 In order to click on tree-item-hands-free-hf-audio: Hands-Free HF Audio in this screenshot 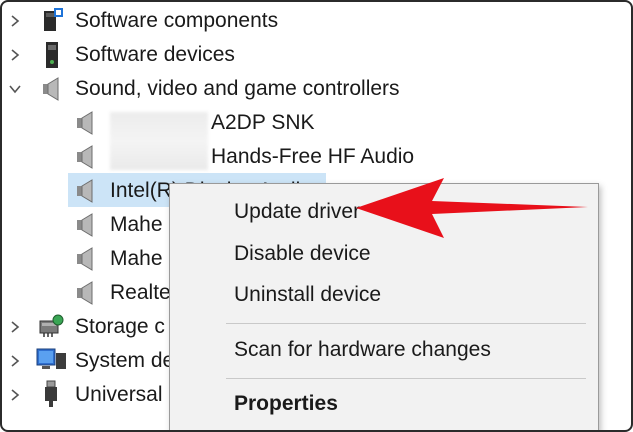, I will do `click(312, 157)`.